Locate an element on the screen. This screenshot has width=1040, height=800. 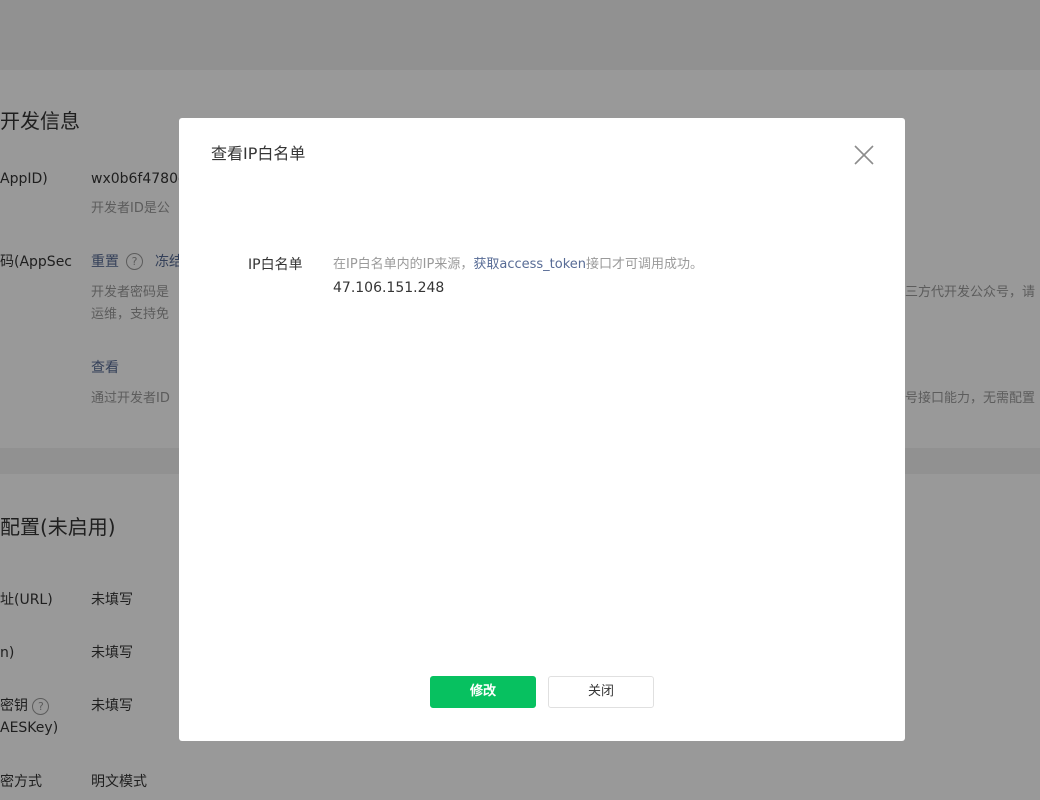
tip-prefix: 在IP白名单内的IP来源， is located at coordinates (403, 264).